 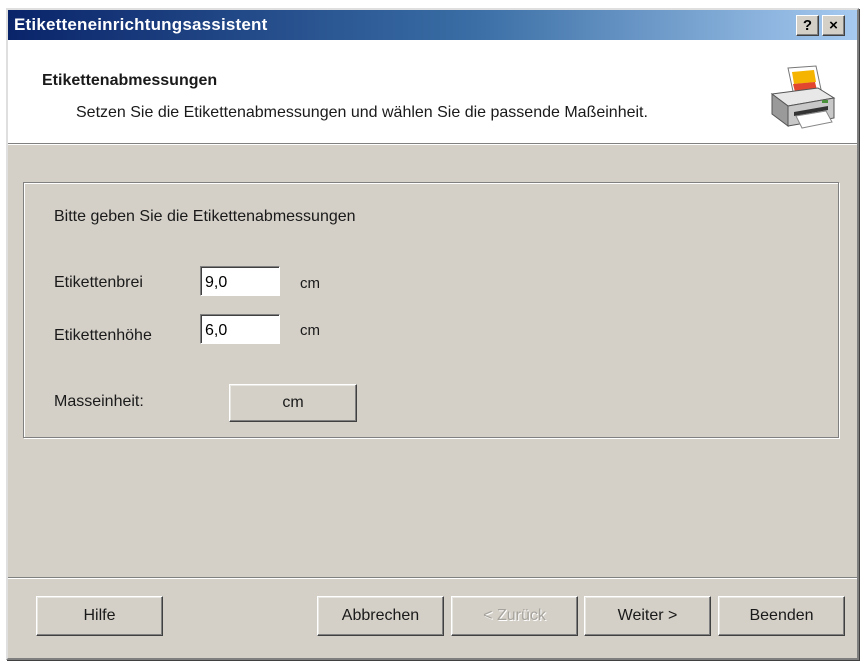 What do you see at coordinates (432, 25) in the screenshot?
I see `title-bar: Etiketteneinrichtungsassistent ? ×` at bounding box center [432, 25].